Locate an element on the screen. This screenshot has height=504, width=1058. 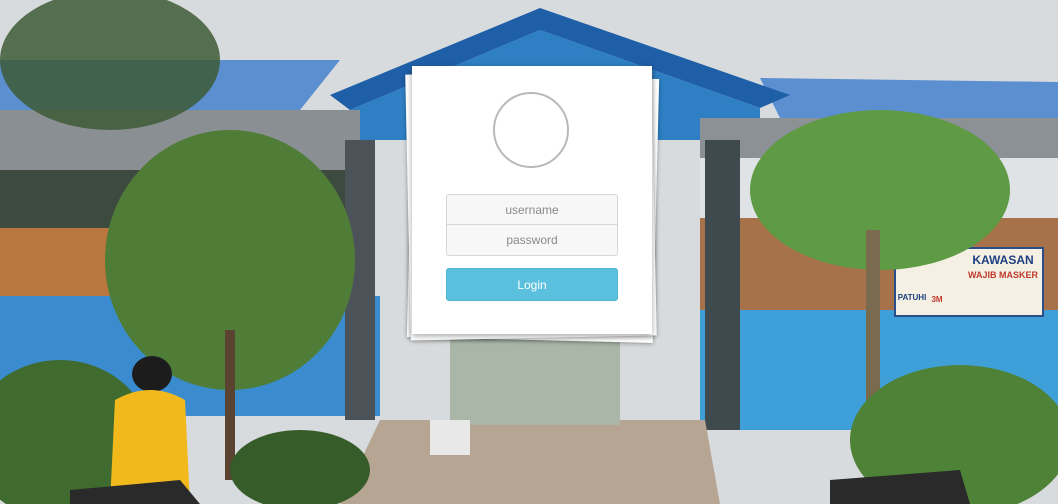
user-avatar-icon is located at coordinates (531, 130).